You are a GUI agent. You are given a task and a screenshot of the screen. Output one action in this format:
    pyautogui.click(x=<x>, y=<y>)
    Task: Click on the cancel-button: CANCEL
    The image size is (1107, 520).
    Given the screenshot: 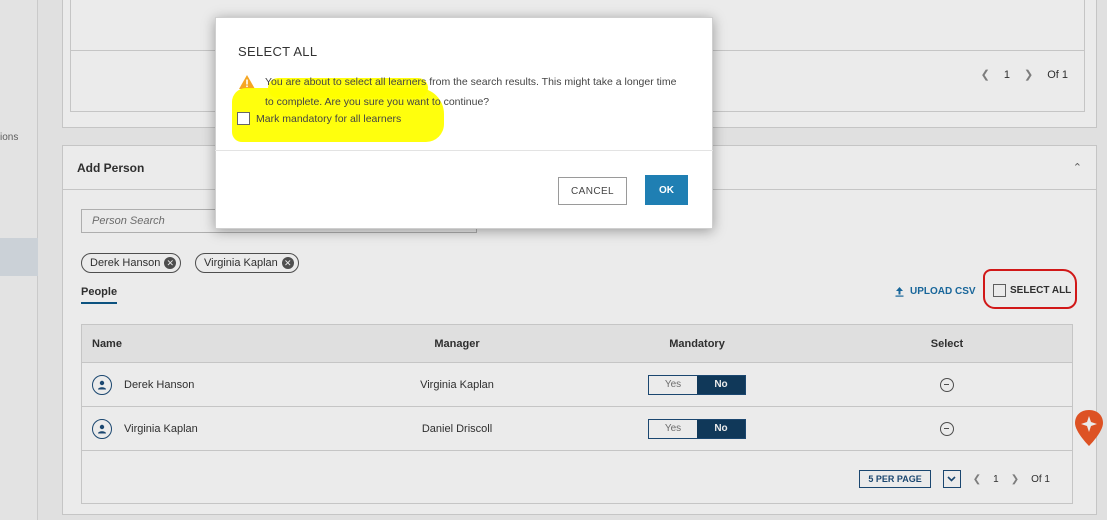 What is the action you would take?
    pyautogui.click(x=592, y=191)
    